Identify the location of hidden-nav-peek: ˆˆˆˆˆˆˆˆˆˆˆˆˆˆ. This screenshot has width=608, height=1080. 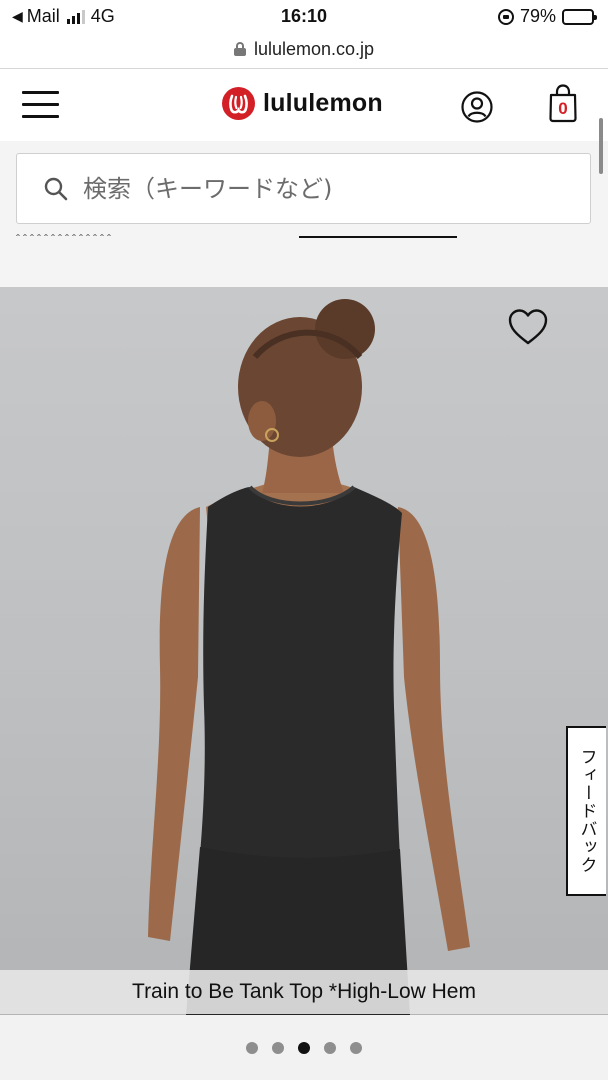
(296, 237).